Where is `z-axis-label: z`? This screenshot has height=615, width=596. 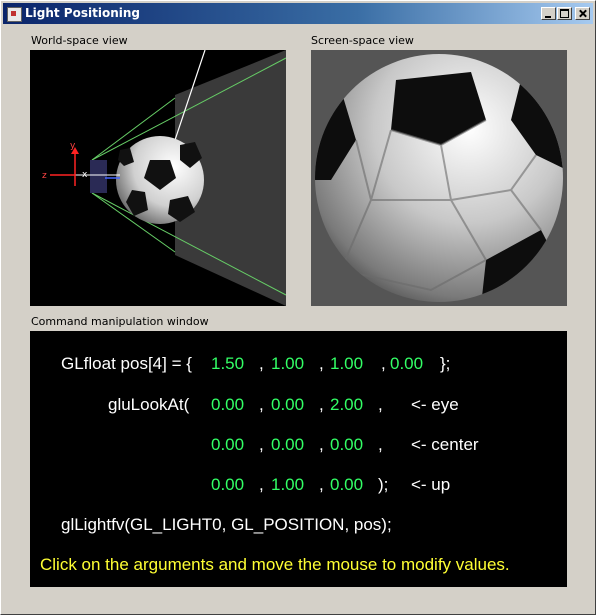 z-axis-label: z is located at coordinates (44, 176).